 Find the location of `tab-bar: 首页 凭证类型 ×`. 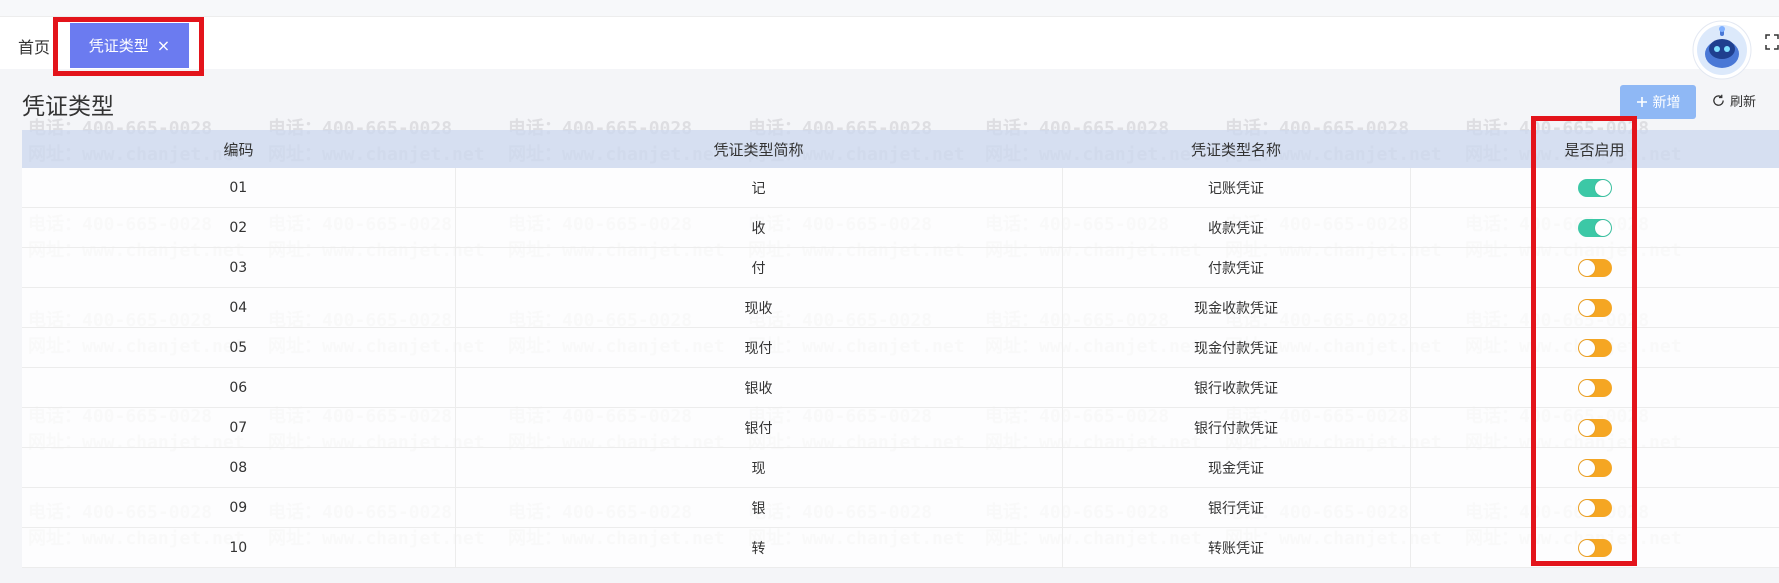

tab-bar: 首页 凭证类型 × is located at coordinates (889, 43).